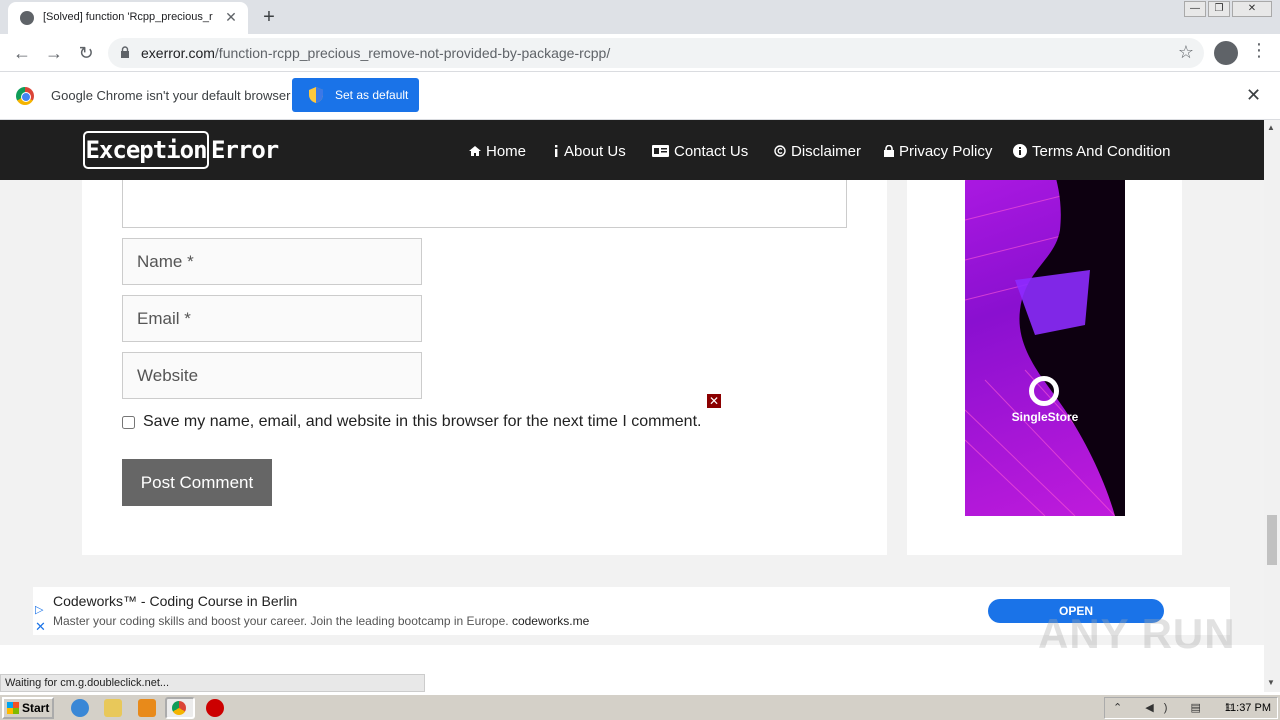  What do you see at coordinates (1253, 95) in the screenshot?
I see `infobar-close-icon: ✕` at bounding box center [1253, 95].